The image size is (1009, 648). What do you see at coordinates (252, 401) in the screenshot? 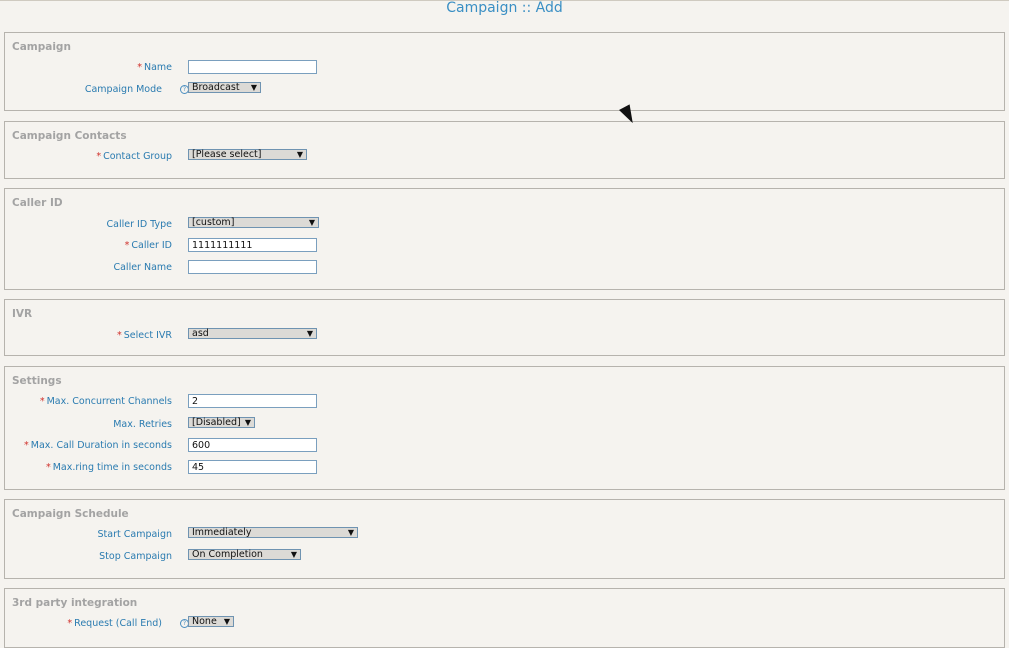
I see `max-channels-input` at bounding box center [252, 401].